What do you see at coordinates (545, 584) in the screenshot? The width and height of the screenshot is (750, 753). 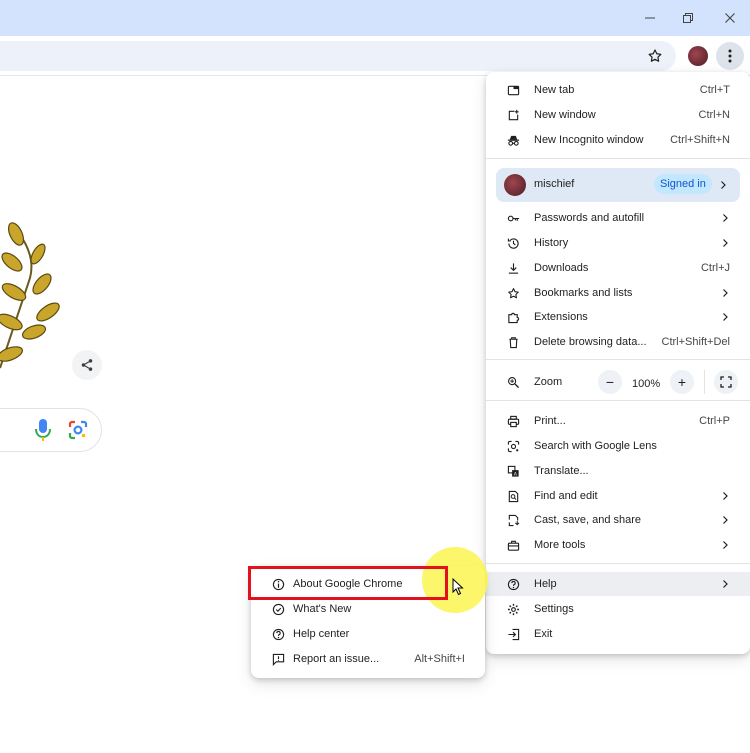 I see `menu-item-label: Help` at bounding box center [545, 584].